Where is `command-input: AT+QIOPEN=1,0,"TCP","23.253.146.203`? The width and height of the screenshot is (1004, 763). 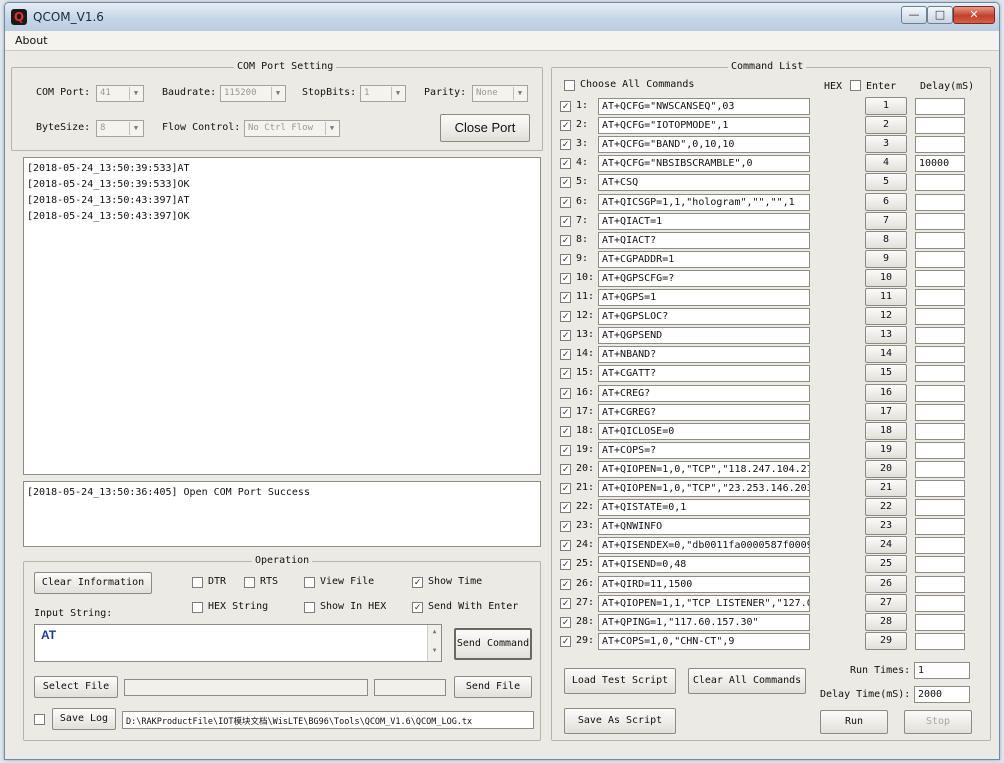
command-input: AT+QIOPEN=1,0,"TCP","23.253.146.203 is located at coordinates (704, 488).